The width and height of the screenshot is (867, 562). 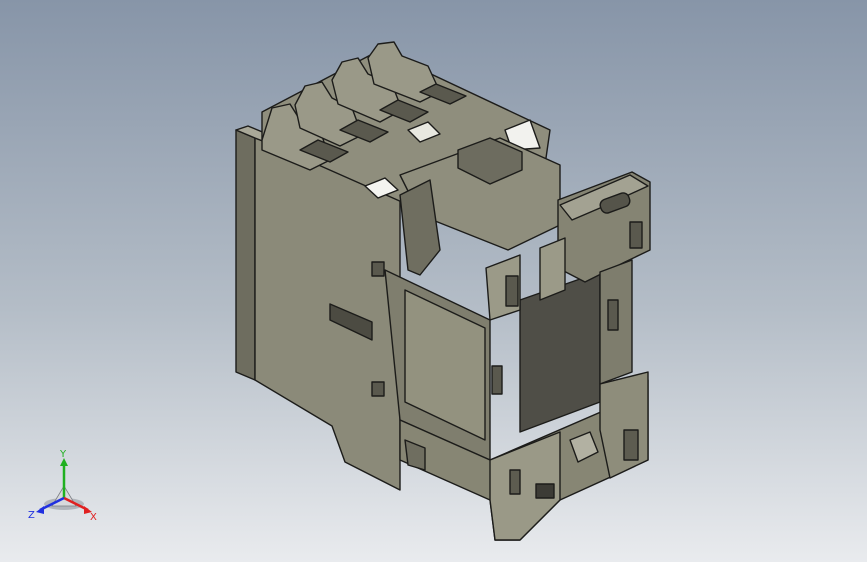 What do you see at coordinates (624, 425) in the screenshot?
I see `base-right-block` at bounding box center [624, 425].